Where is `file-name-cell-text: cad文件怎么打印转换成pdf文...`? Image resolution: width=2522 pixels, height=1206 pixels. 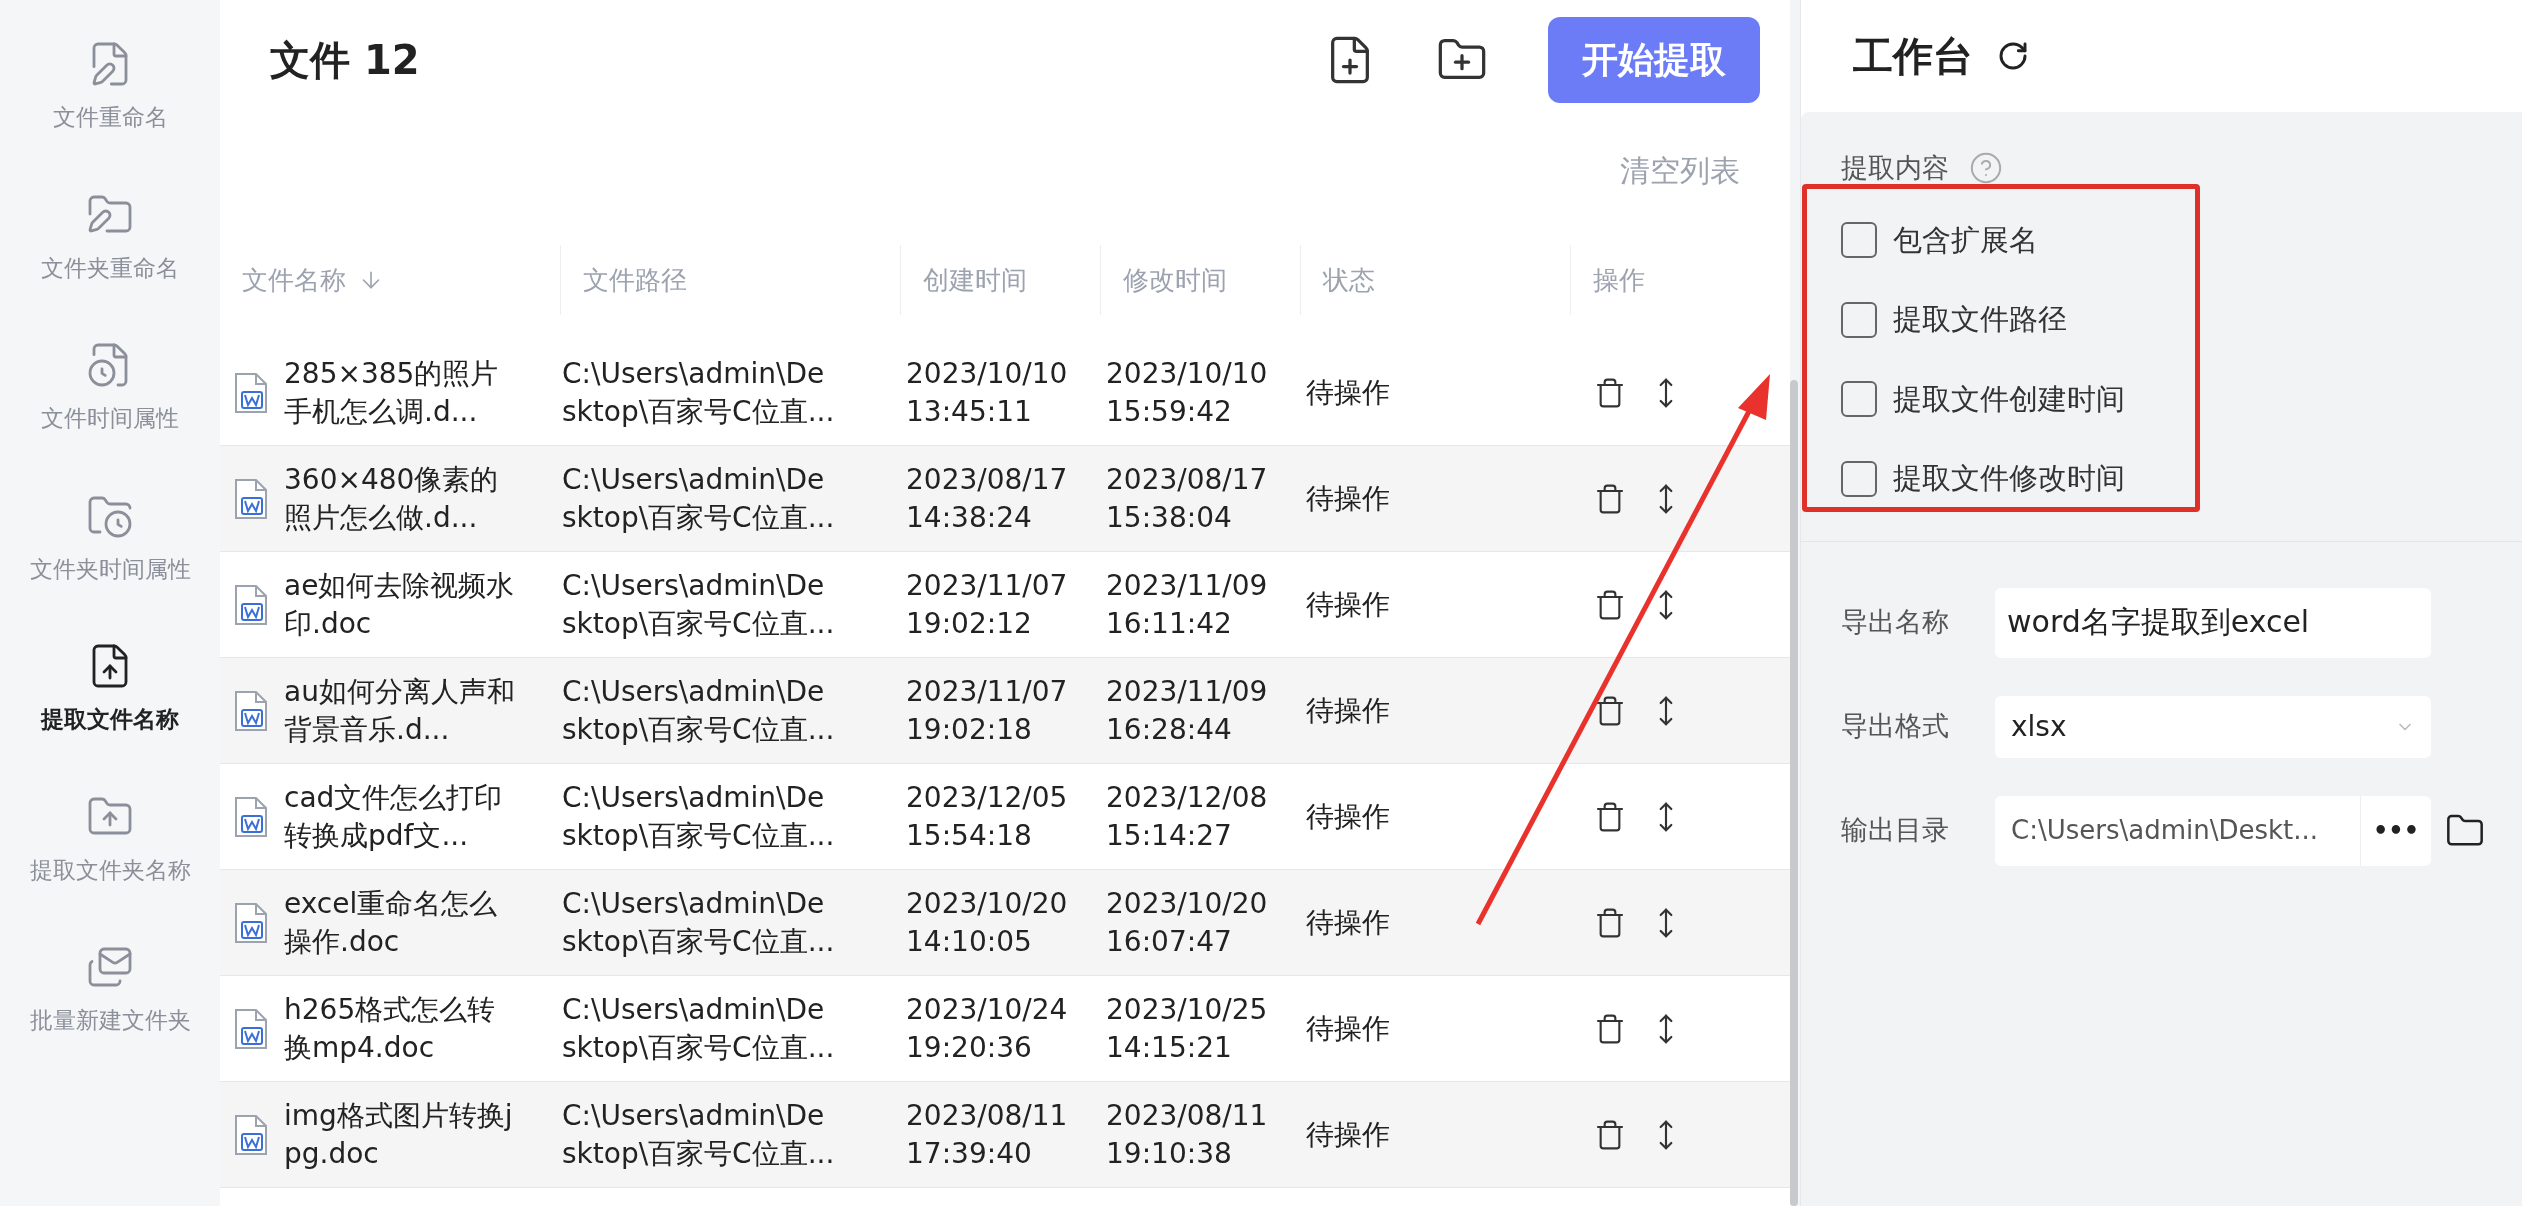
file-name-cell-text: cad文件怎么打印转换成pdf文... is located at coordinates (394, 816).